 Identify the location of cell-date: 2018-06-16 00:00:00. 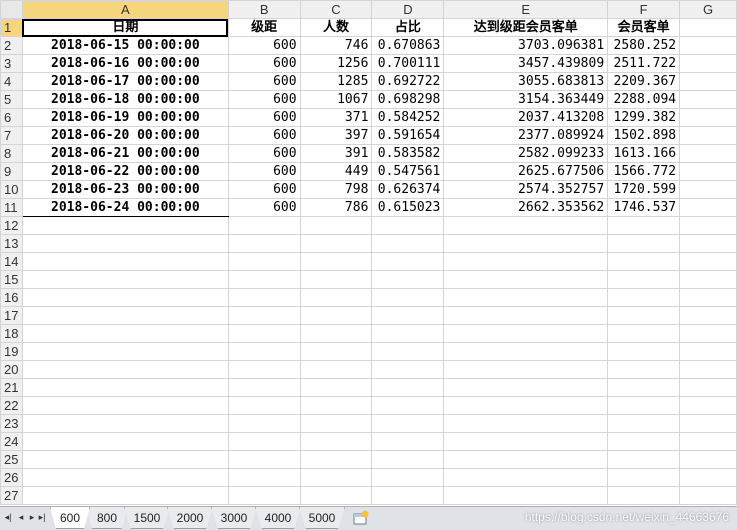
(125, 63).